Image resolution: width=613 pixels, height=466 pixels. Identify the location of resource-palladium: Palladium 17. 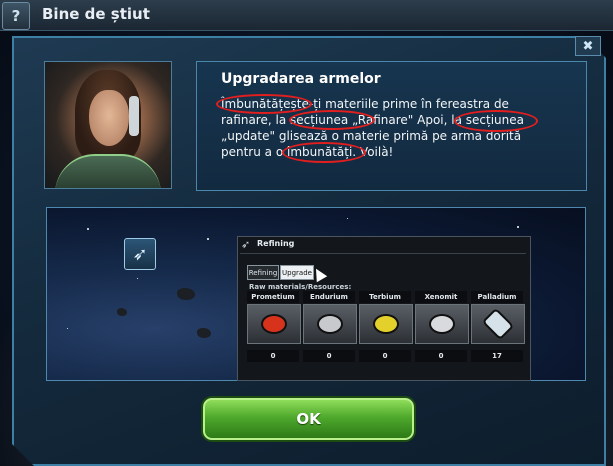
(498, 328).